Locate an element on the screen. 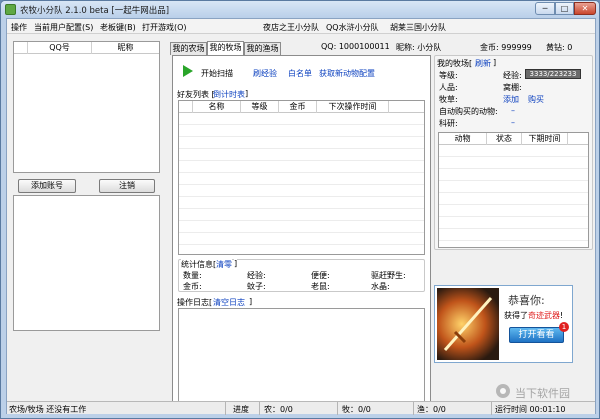  qq-number: QQ: 1000100011 is located at coordinates (355, 46).